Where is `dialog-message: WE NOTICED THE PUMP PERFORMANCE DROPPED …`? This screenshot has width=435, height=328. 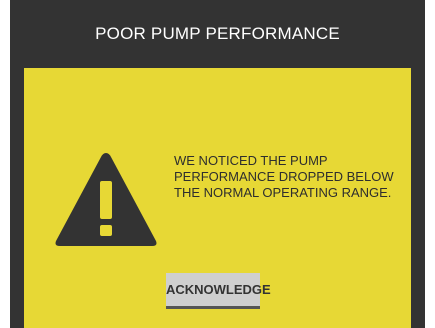 dialog-message: WE NOTICED THE PUMP PERFORMANCE DROPPED … is located at coordinates (284, 176).